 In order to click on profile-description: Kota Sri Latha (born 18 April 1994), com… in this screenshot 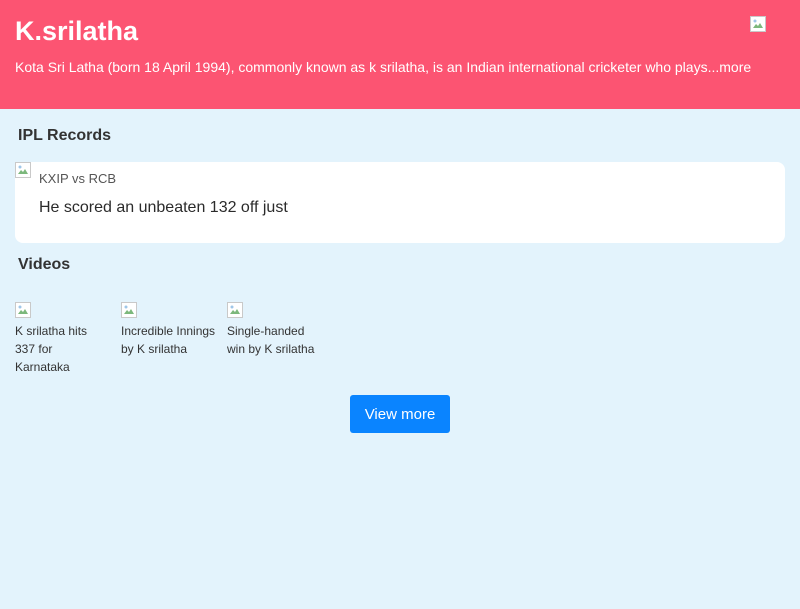, I will do `click(383, 67)`.